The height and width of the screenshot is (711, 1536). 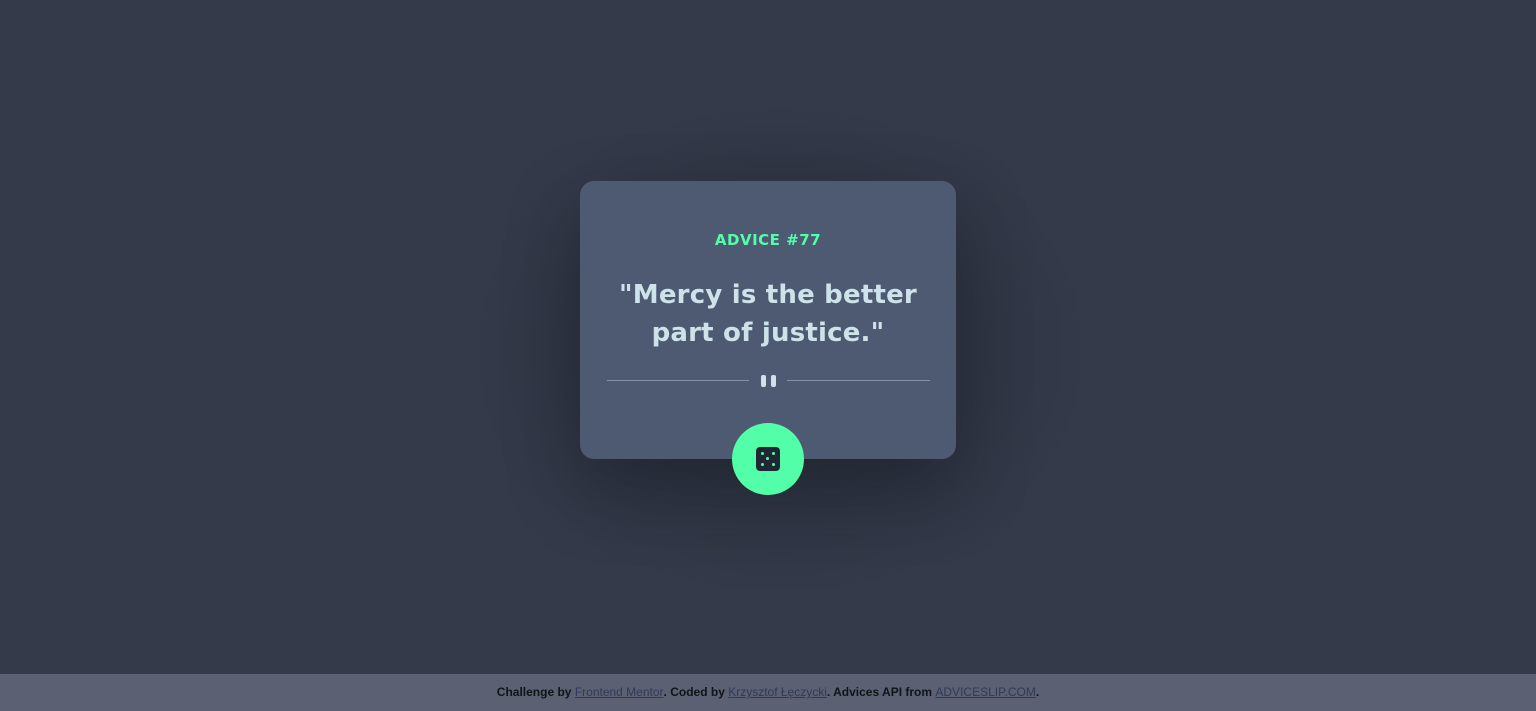 What do you see at coordinates (696, 692) in the screenshot?
I see `footer-coded-prefix: . Coded by` at bounding box center [696, 692].